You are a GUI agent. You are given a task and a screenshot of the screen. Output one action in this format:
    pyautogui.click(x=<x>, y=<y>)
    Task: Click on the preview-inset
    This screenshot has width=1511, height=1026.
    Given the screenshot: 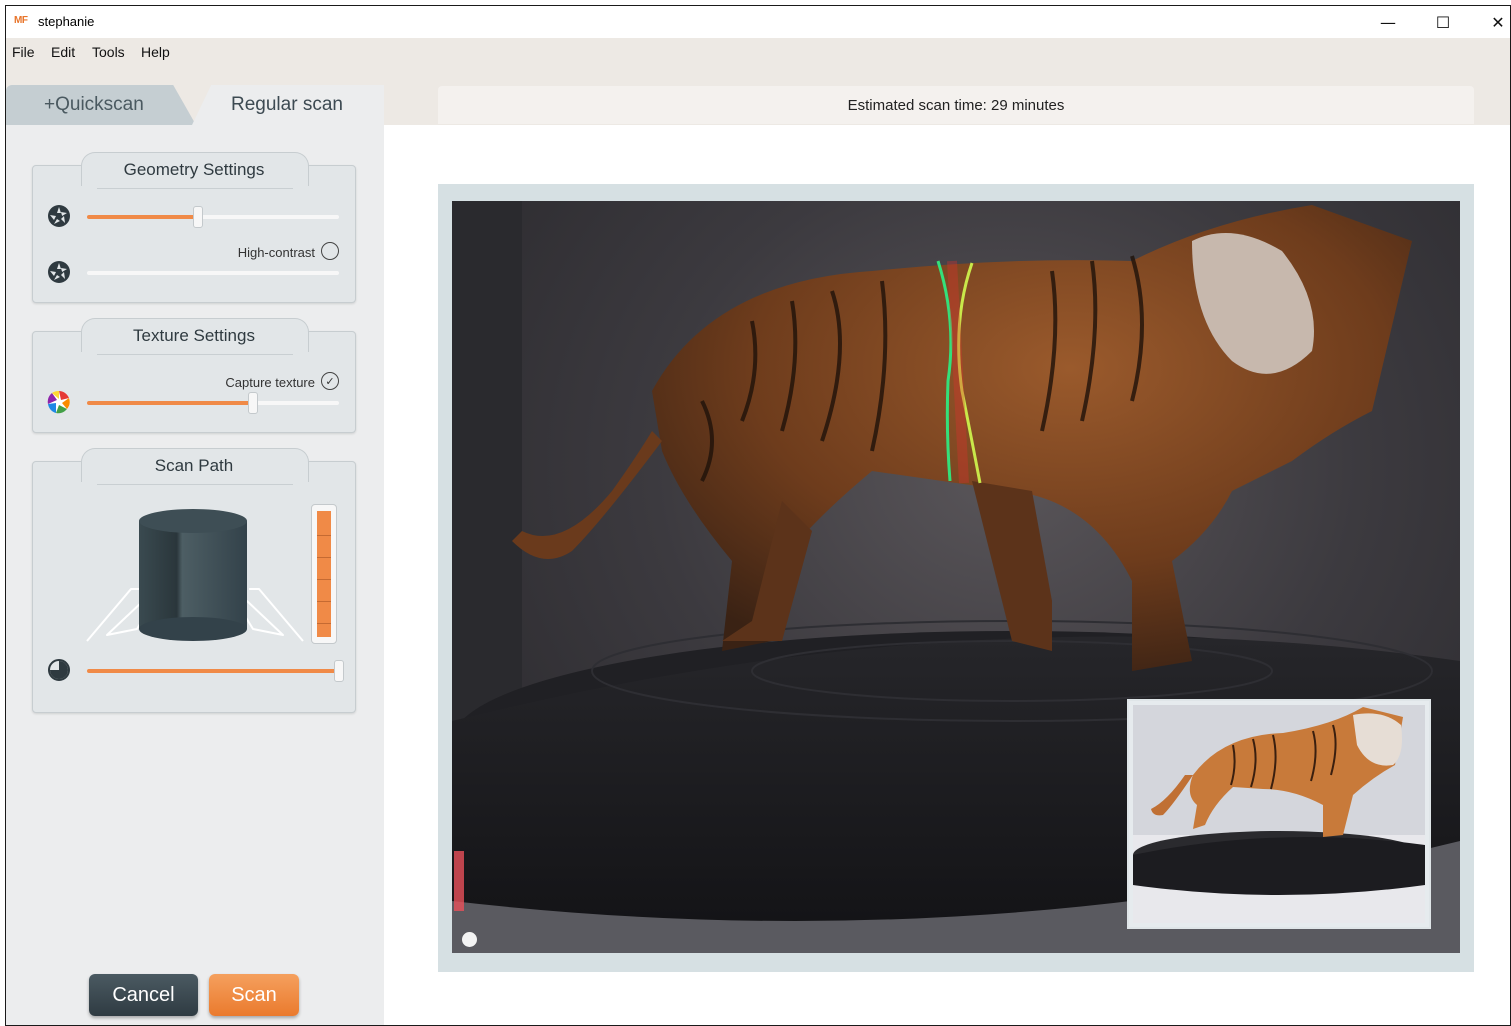 What is the action you would take?
    pyautogui.click(x=1279, y=814)
    